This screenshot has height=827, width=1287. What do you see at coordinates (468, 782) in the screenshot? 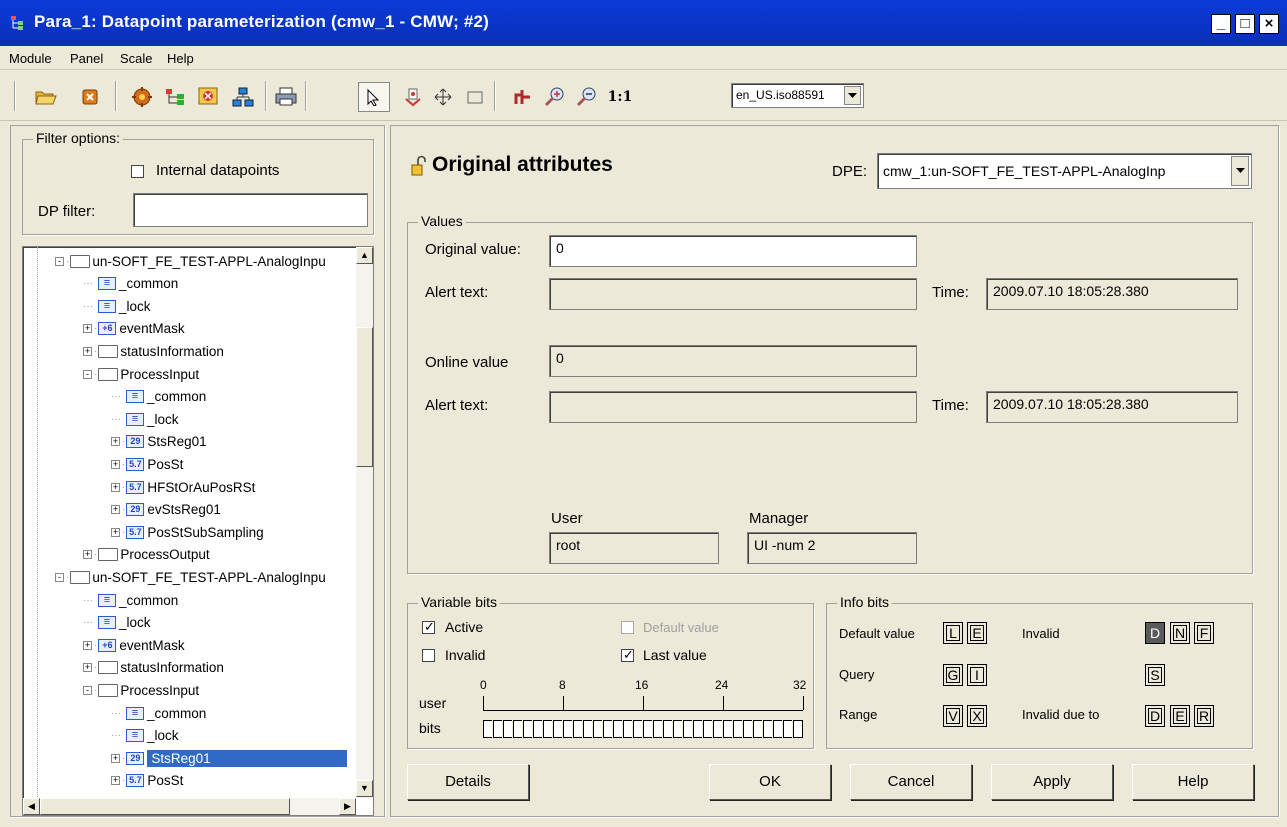
I see `details-button: Details` at bounding box center [468, 782].